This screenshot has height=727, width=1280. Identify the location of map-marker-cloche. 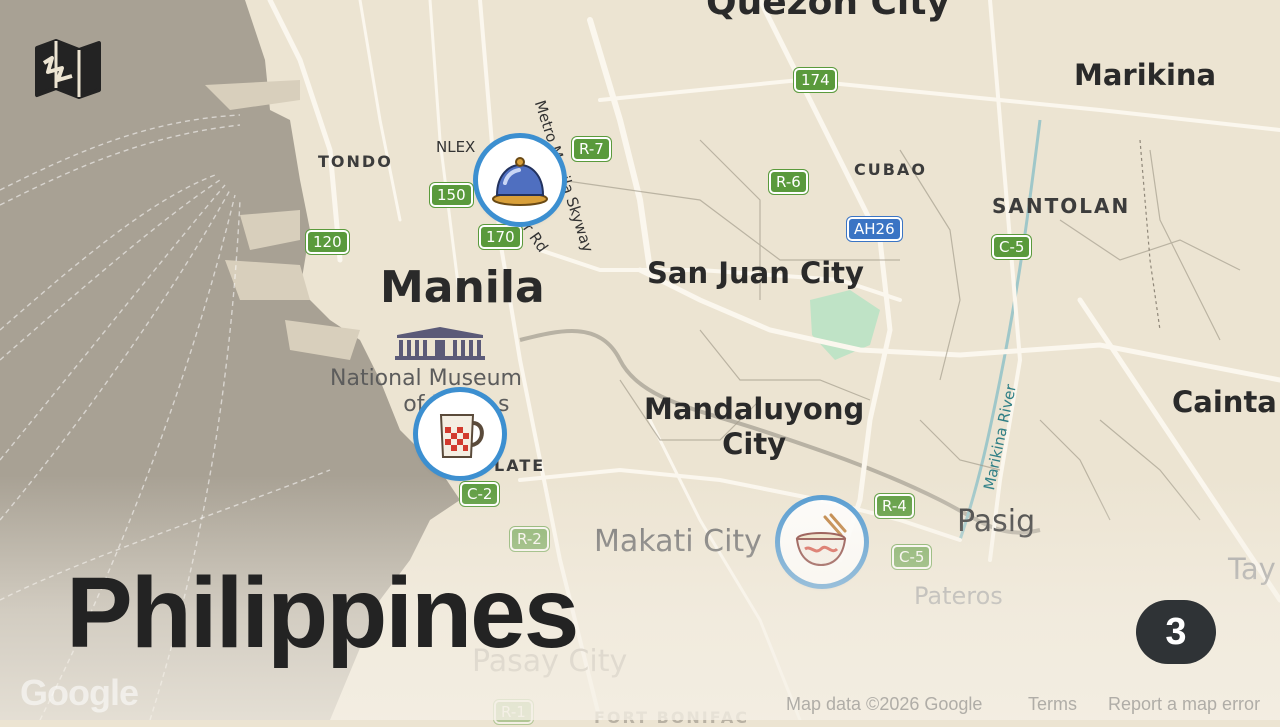
(520, 180).